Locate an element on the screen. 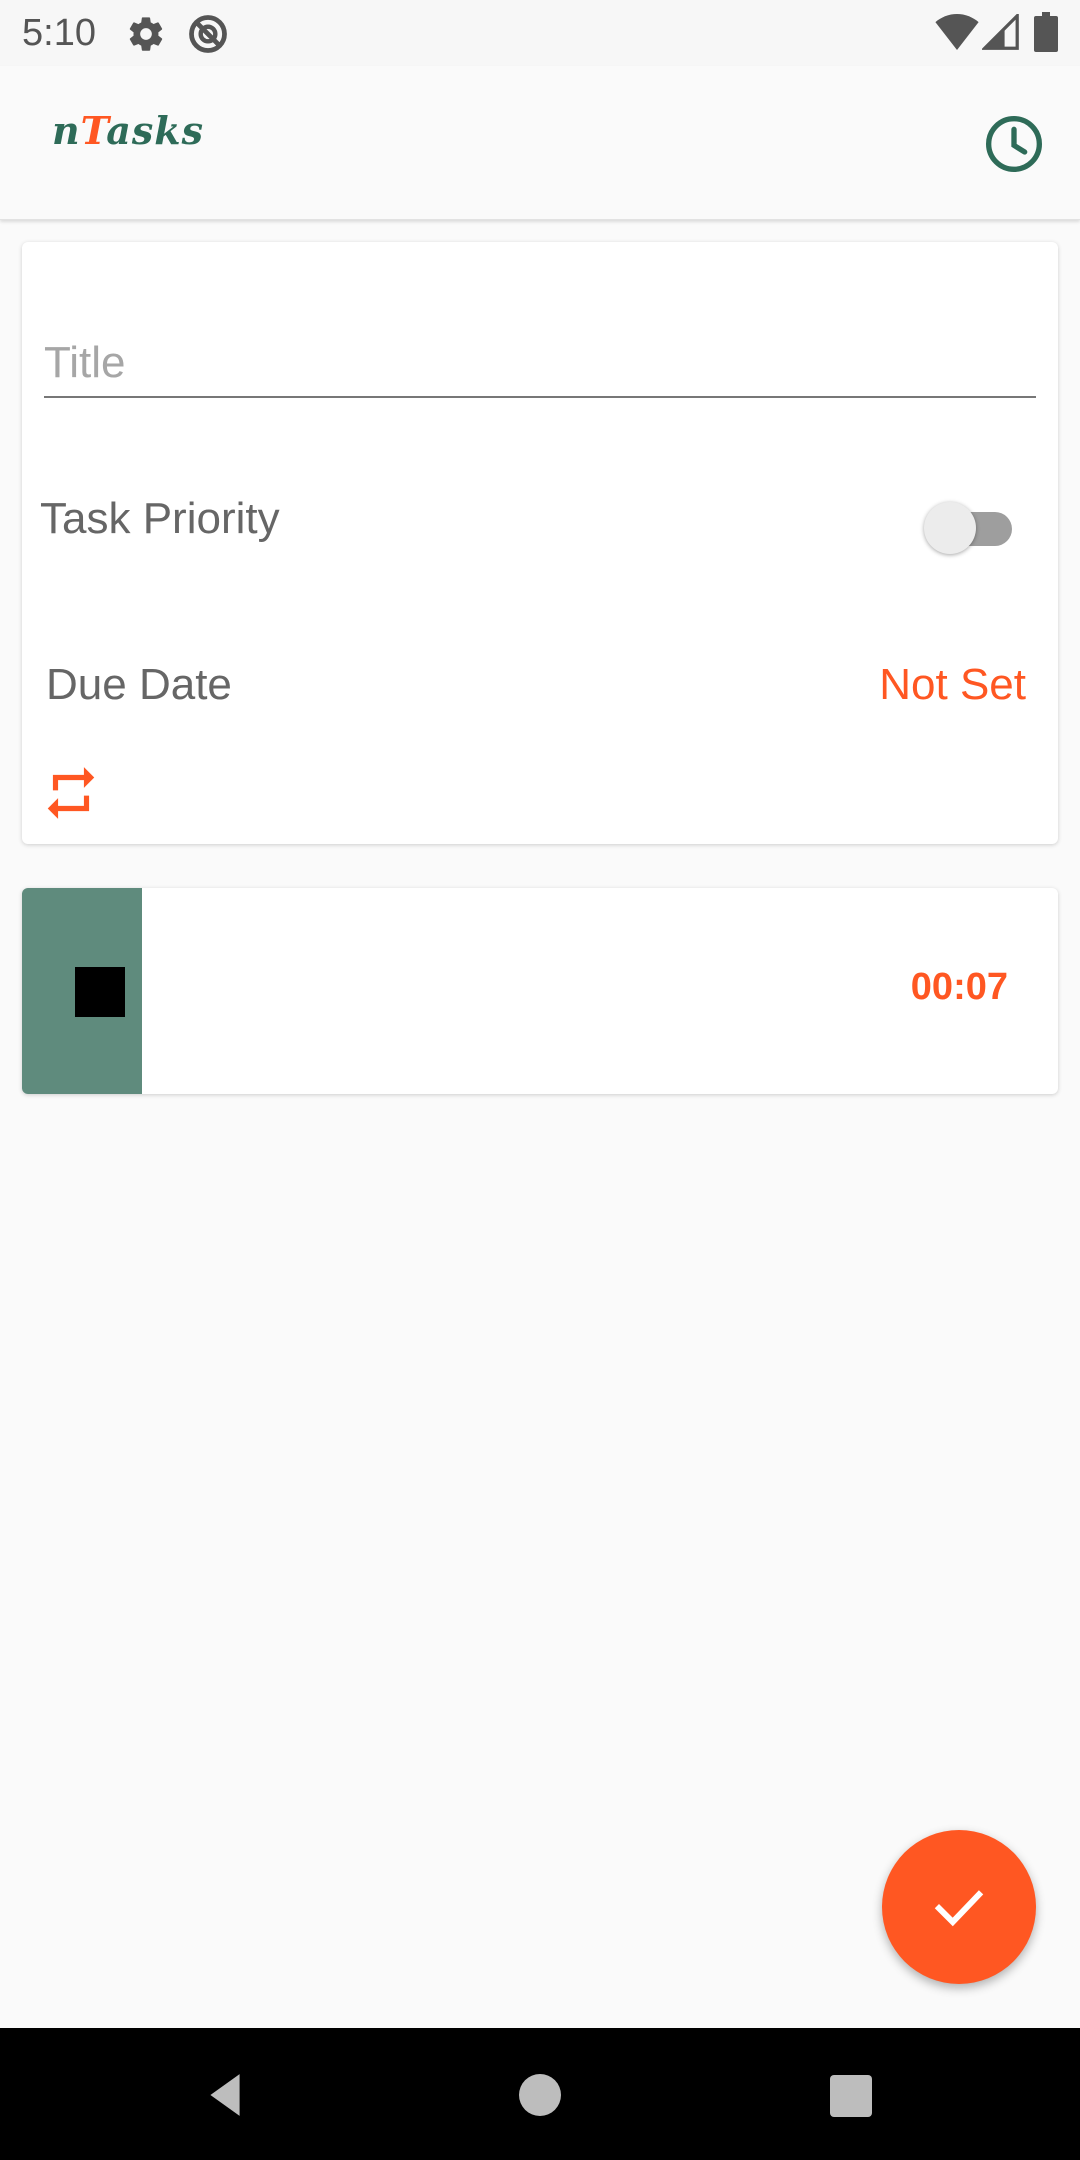 Image resolution: width=1080 pixels, height=2160 pixels. check-icon is located at coordinates (959, 1908).